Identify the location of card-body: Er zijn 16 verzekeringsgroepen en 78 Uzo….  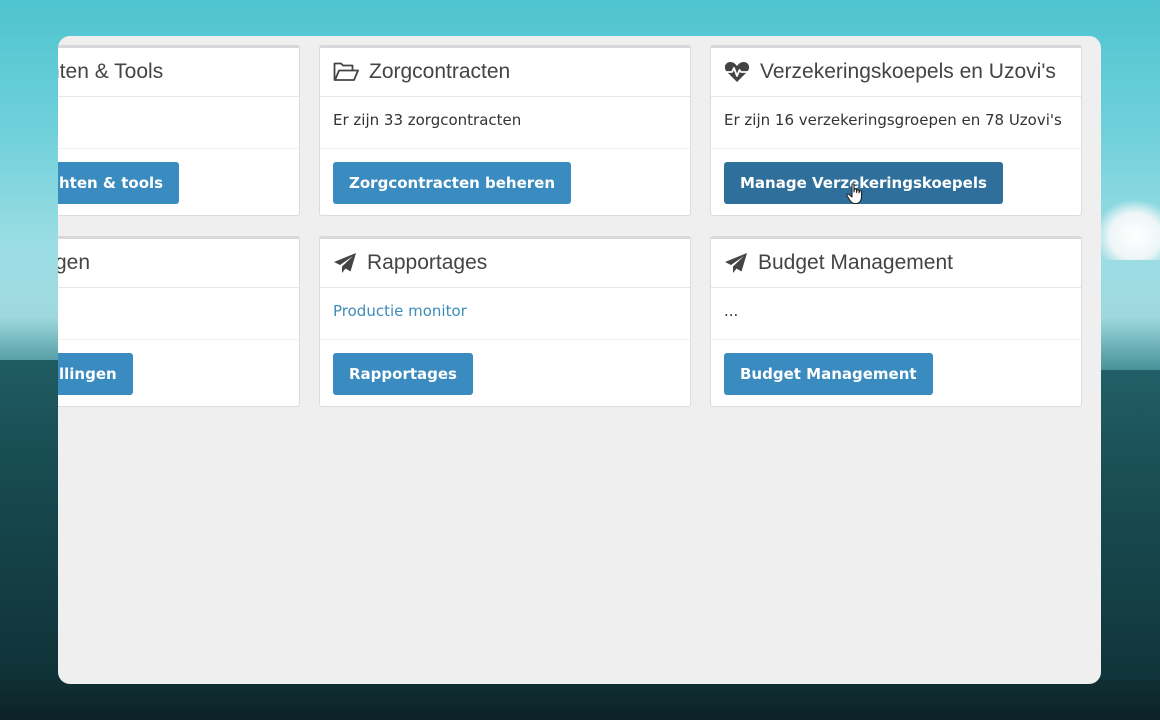
(896, 123).